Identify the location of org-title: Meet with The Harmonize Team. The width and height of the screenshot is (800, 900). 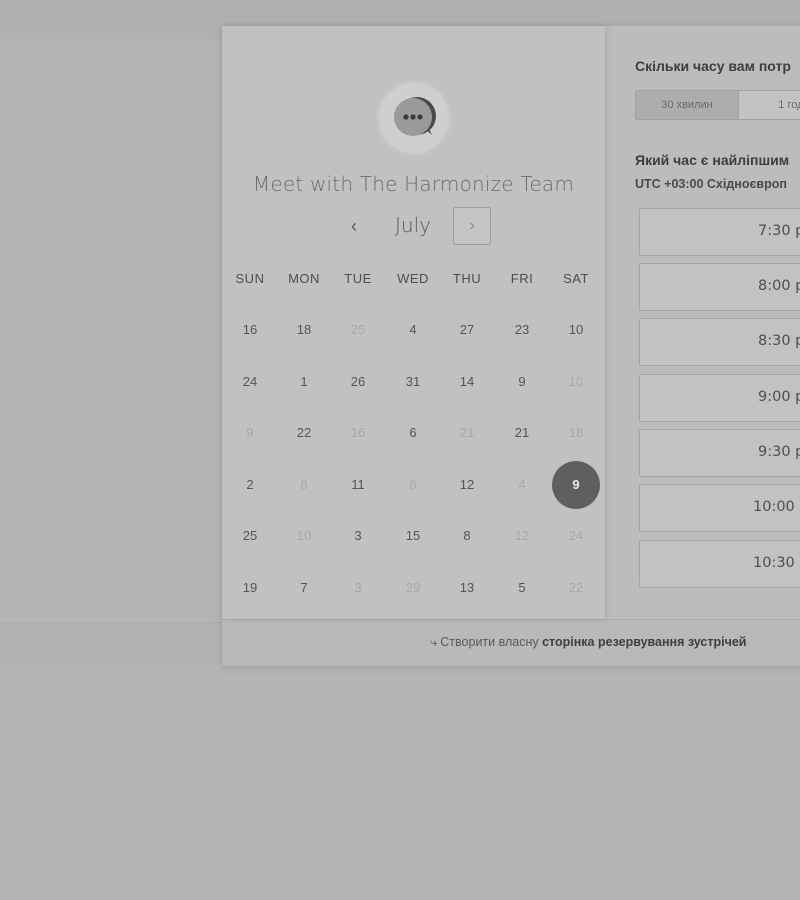
(413, 184).